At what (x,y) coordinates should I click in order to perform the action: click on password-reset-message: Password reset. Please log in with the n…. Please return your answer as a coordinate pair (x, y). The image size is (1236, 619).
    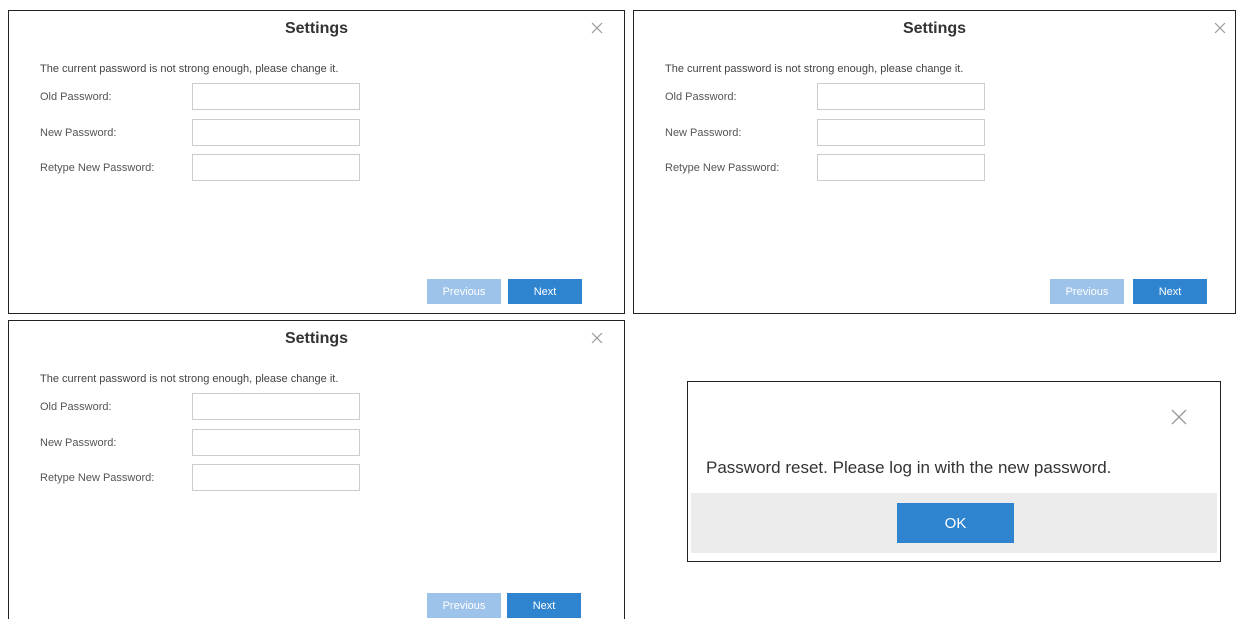
    Looking at the image, I should click on (909, 467).